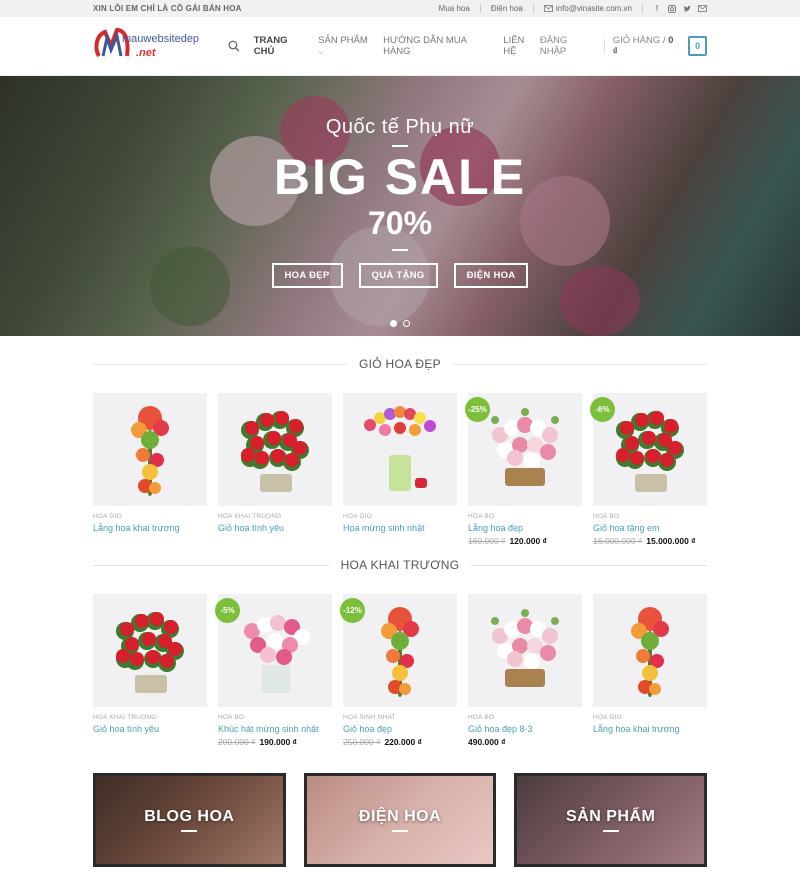 The height and width of the screenshot is (889, 800). What do you see at coordinates (189, 816) in the screenshot?
I see `banner-title: BLOG HOA` at bounding box center [189, 816].